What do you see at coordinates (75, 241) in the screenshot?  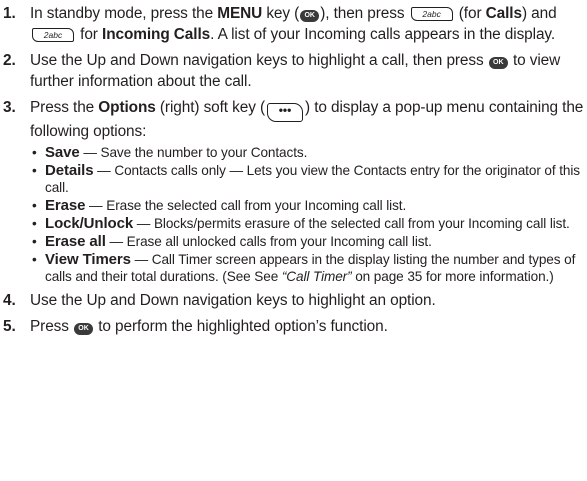 I see `option-term: Erase all` at bounding box center [75, 241].